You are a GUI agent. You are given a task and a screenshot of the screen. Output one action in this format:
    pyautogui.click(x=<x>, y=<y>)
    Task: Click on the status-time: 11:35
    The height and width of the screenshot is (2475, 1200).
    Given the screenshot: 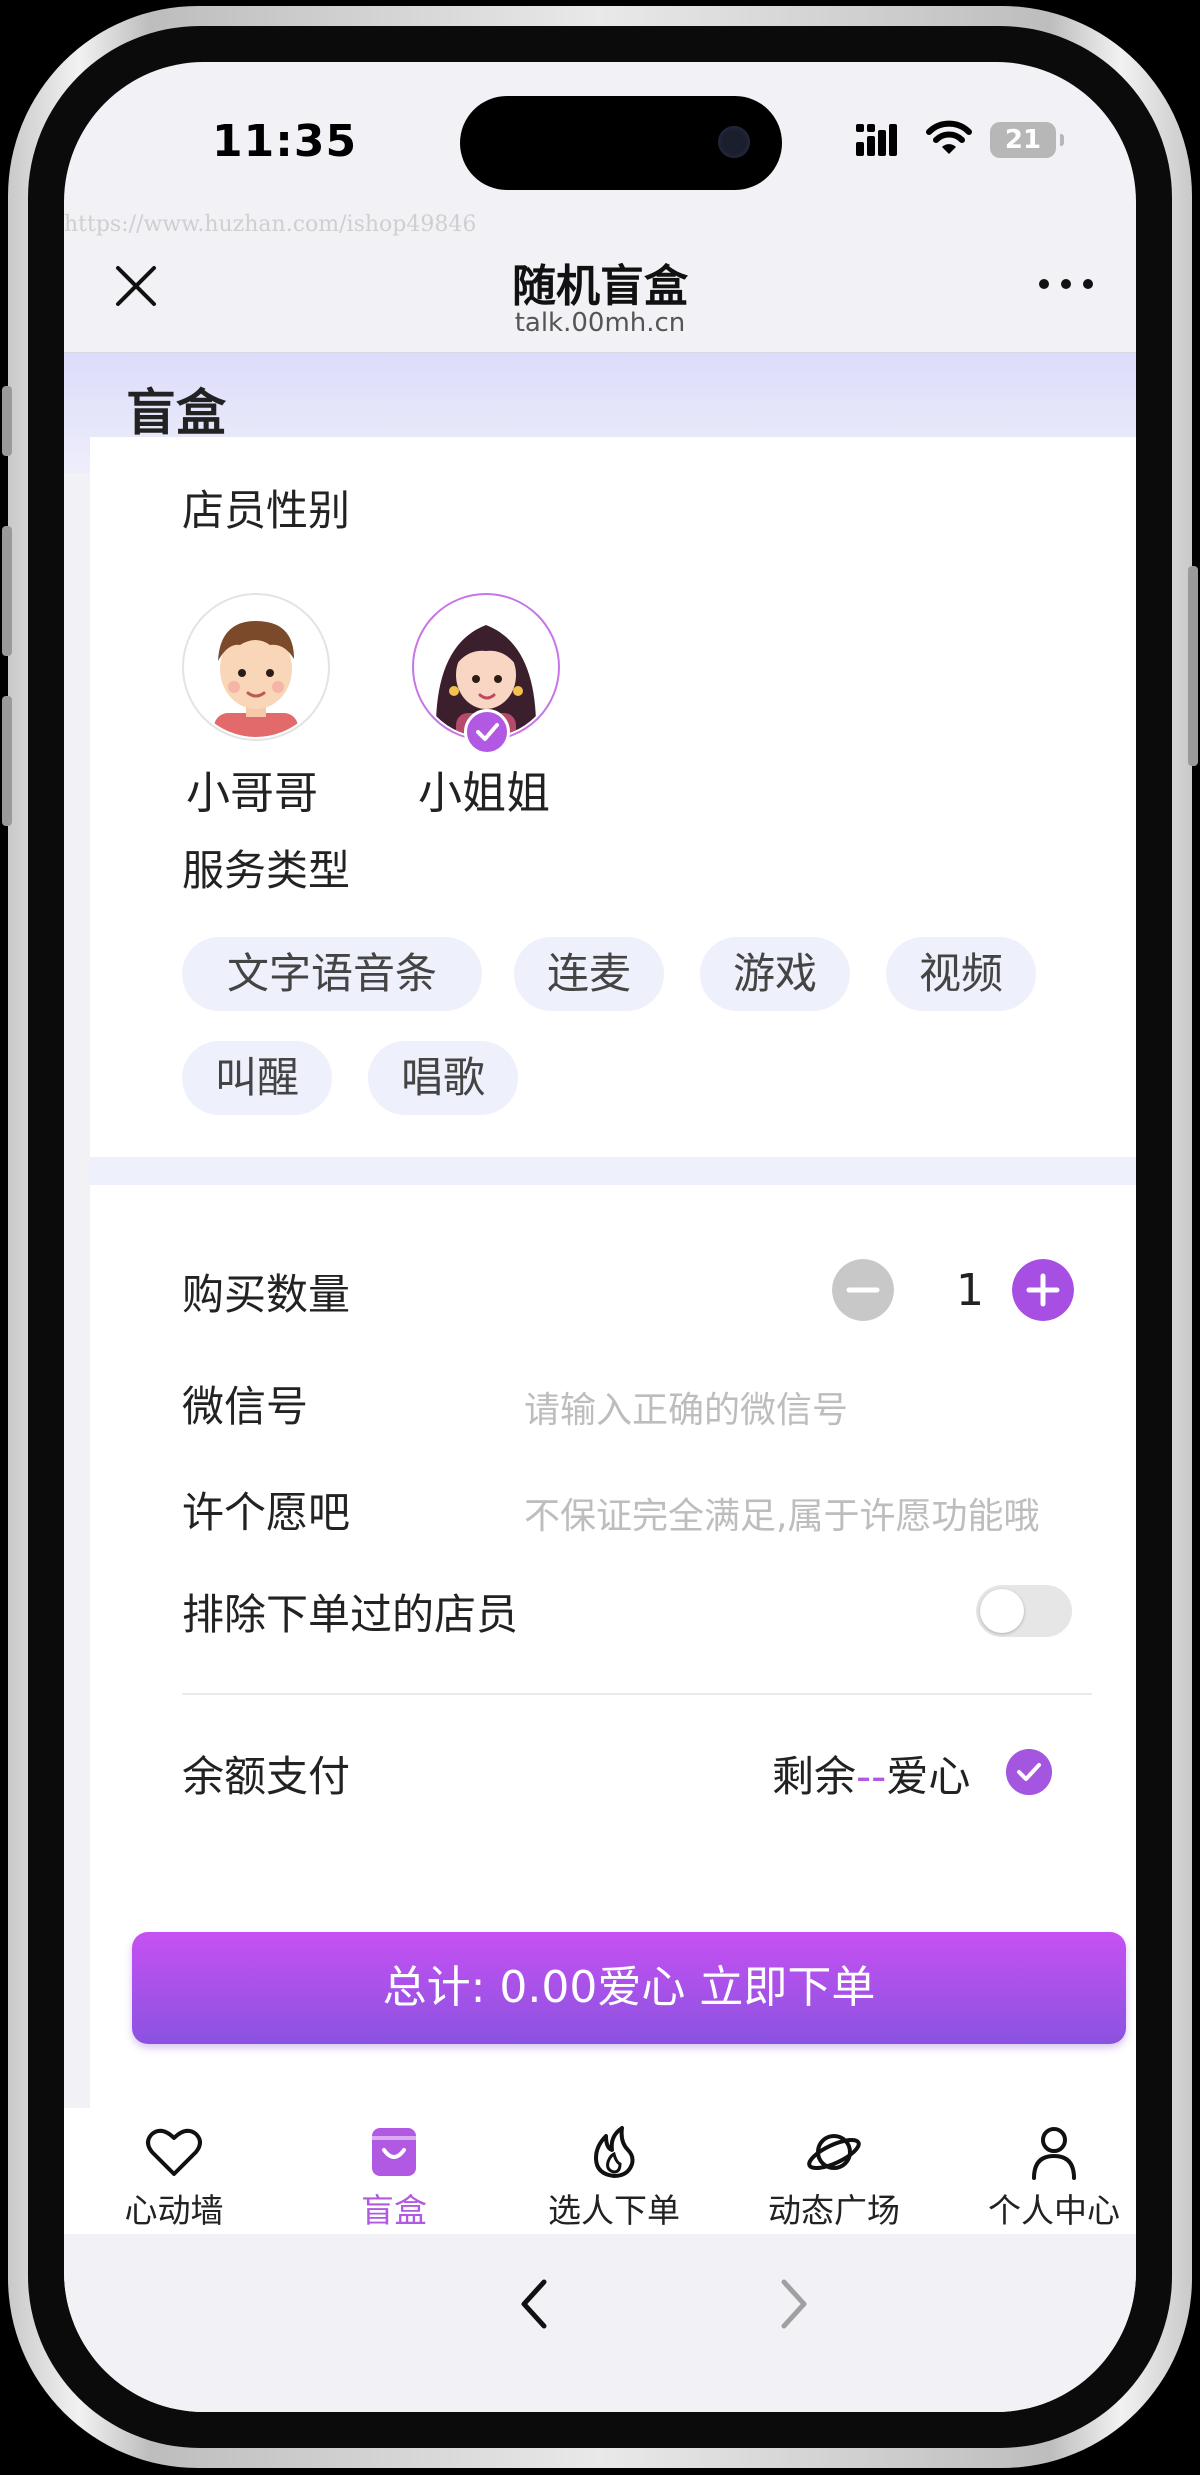 What is the action you would take?
    pyautogui.click(x=285, y=141)
    